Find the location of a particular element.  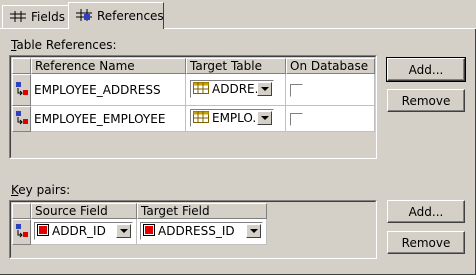

key-pairs-label: Key pairs: is located at coordinates (41, 190).